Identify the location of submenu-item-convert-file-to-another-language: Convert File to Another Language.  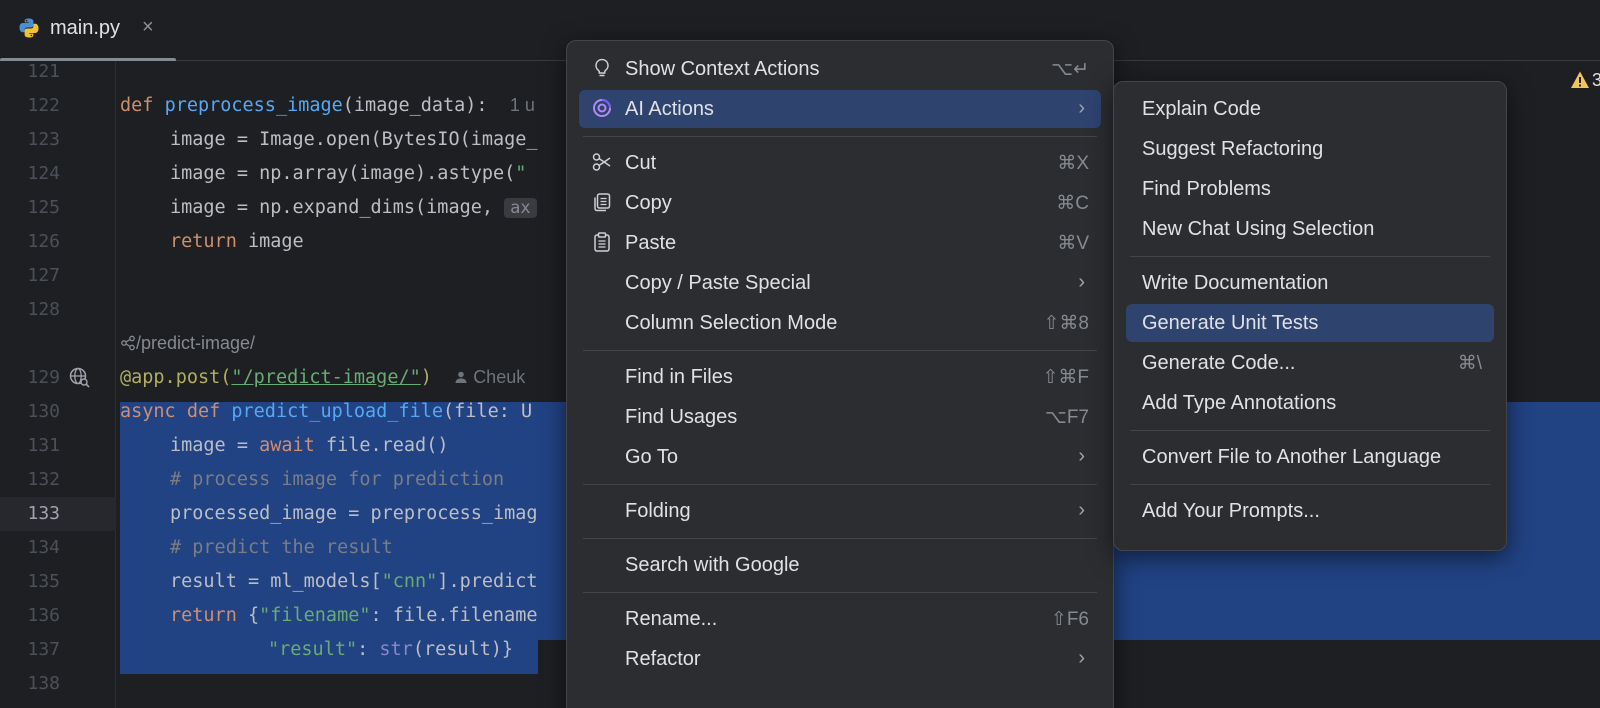
(1310, 457).